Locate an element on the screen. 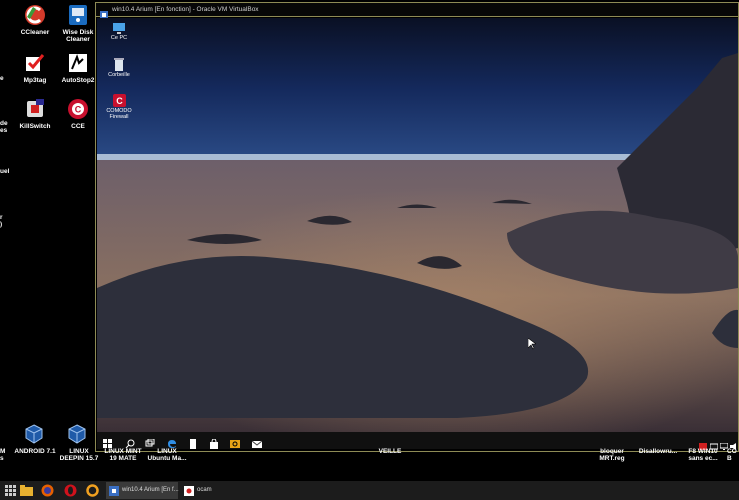  folder-icon is located at coordinates (26, 490).